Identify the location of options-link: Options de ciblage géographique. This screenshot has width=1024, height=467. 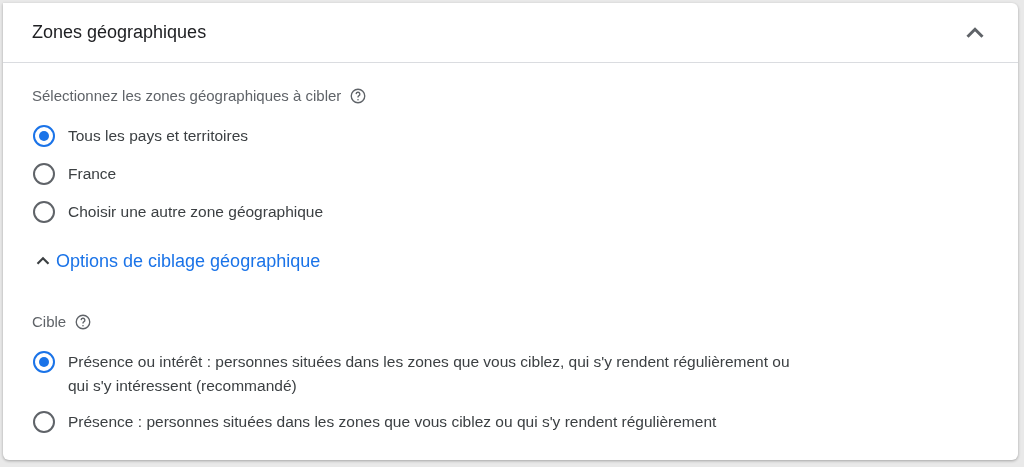
(176, 261).